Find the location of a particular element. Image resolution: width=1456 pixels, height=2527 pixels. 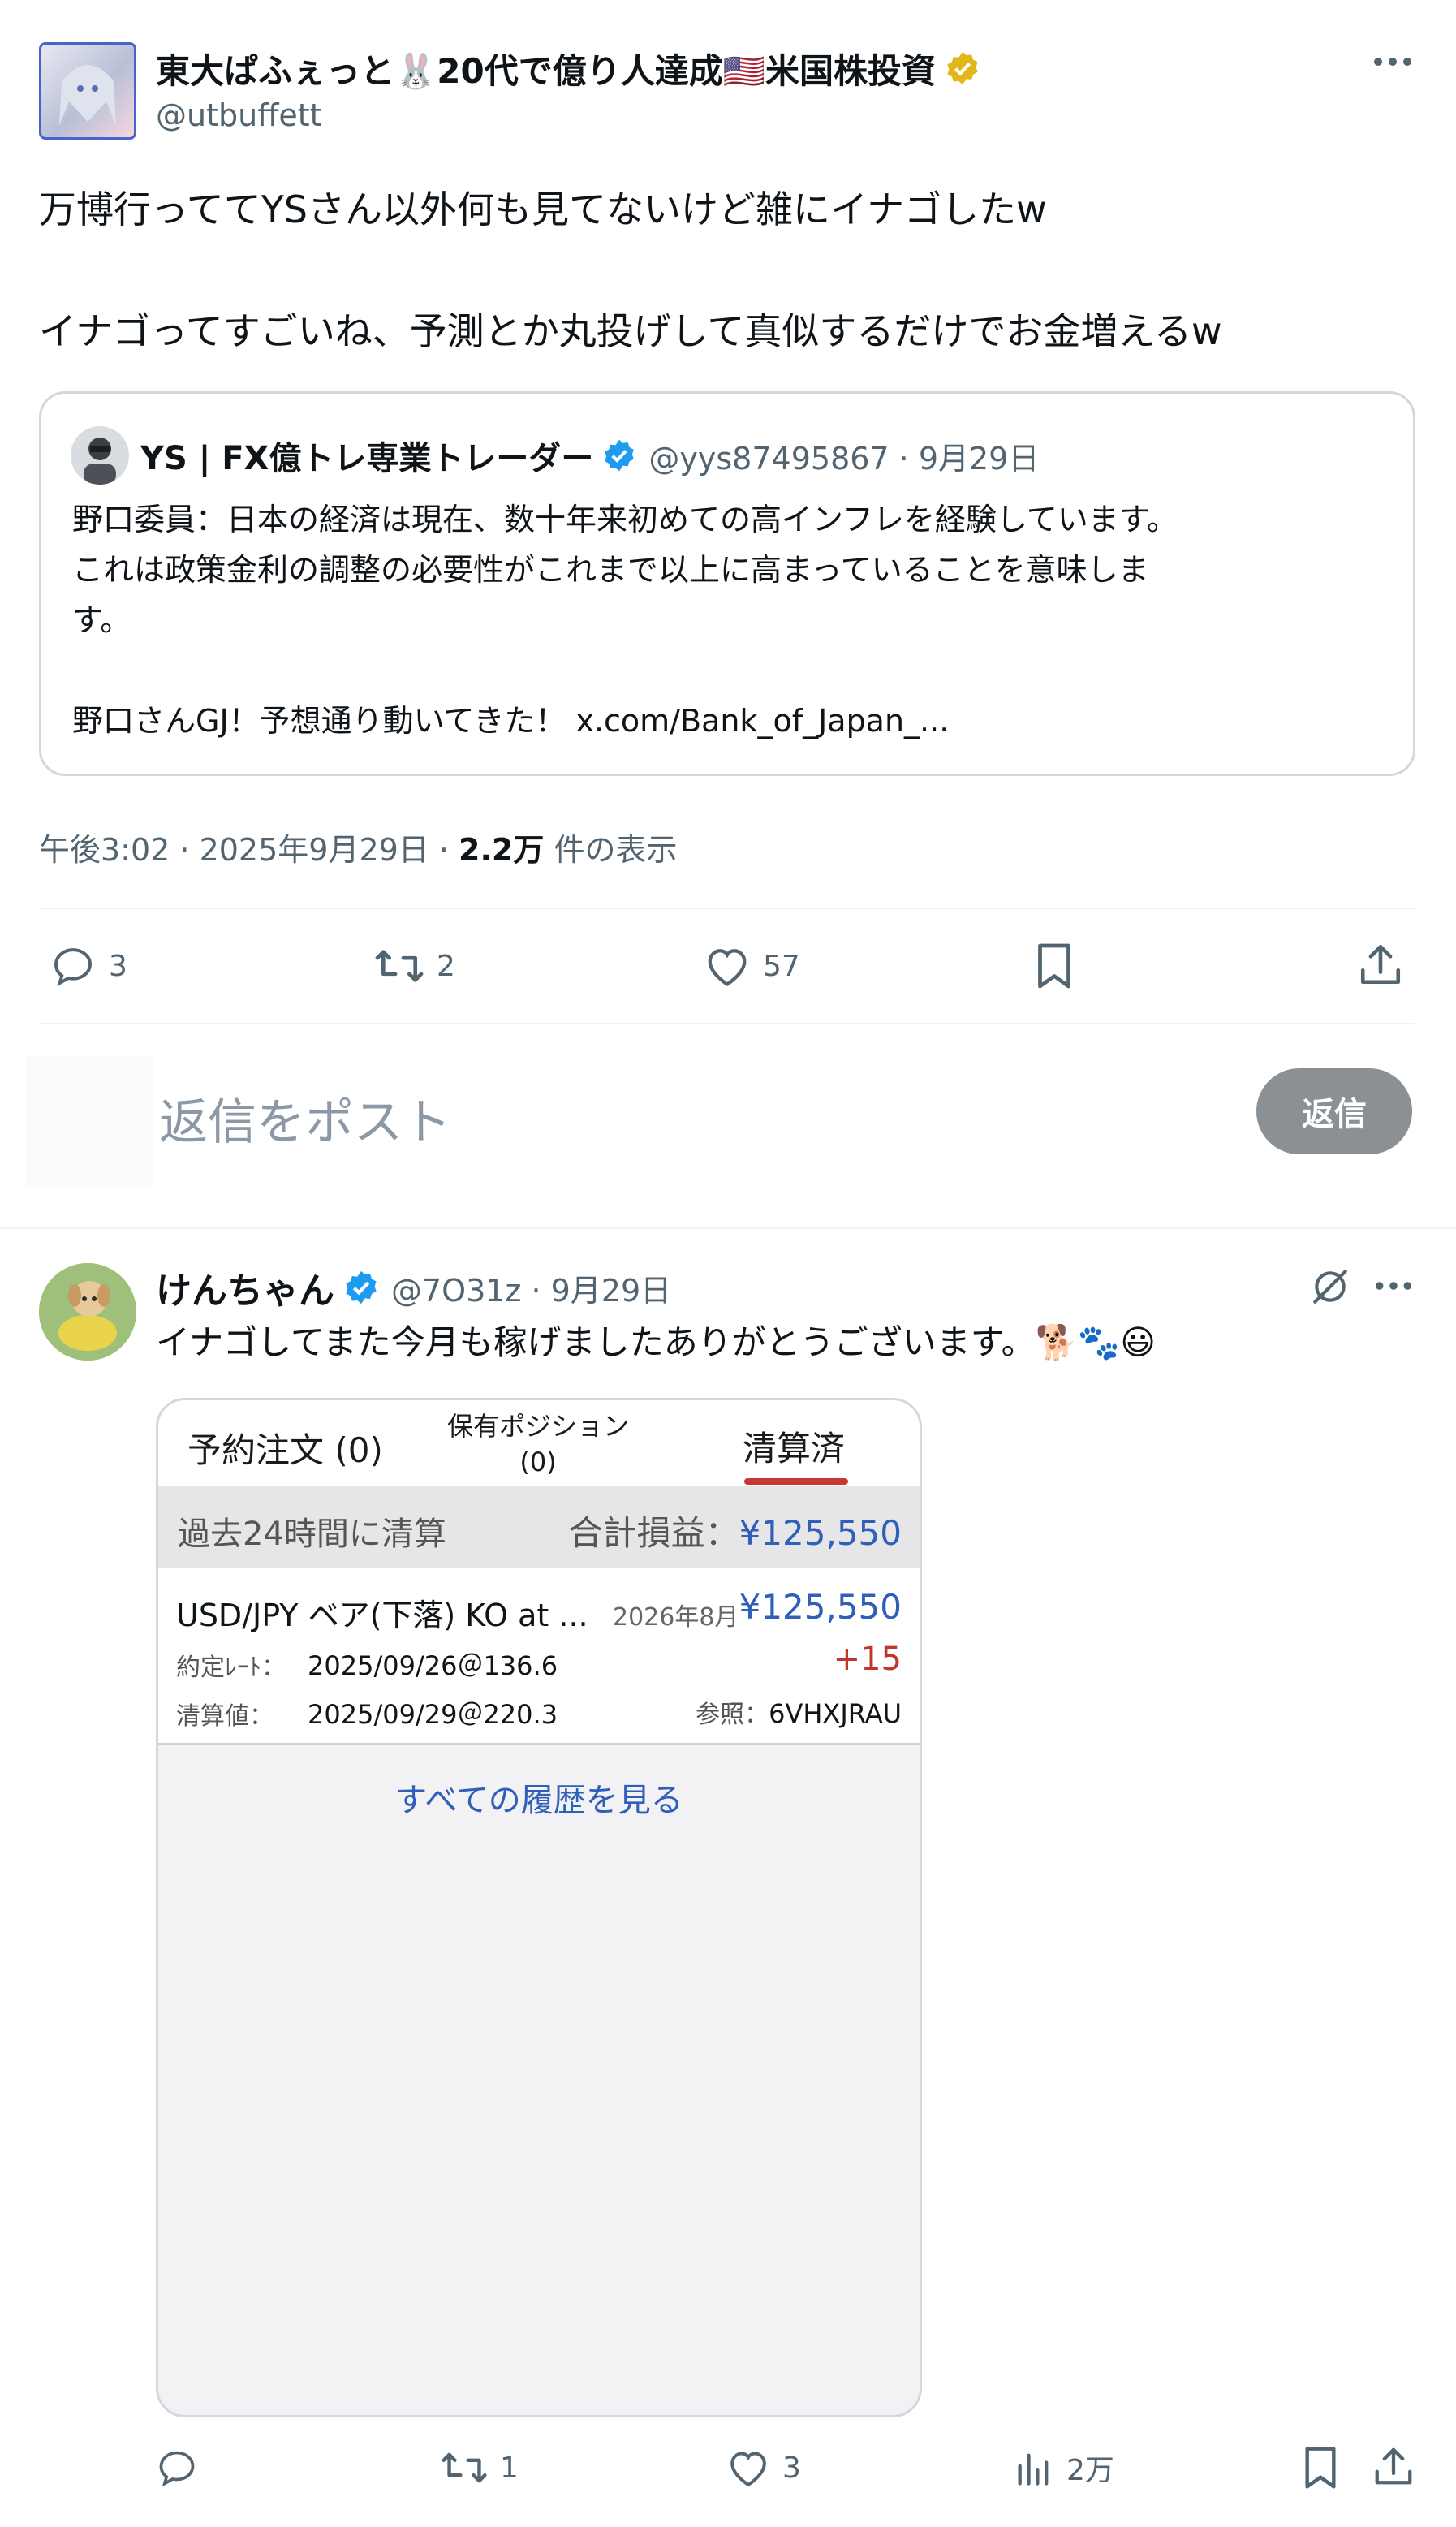

tab-positions-label: 保有ポジション is located at coordinates (538, 1426).